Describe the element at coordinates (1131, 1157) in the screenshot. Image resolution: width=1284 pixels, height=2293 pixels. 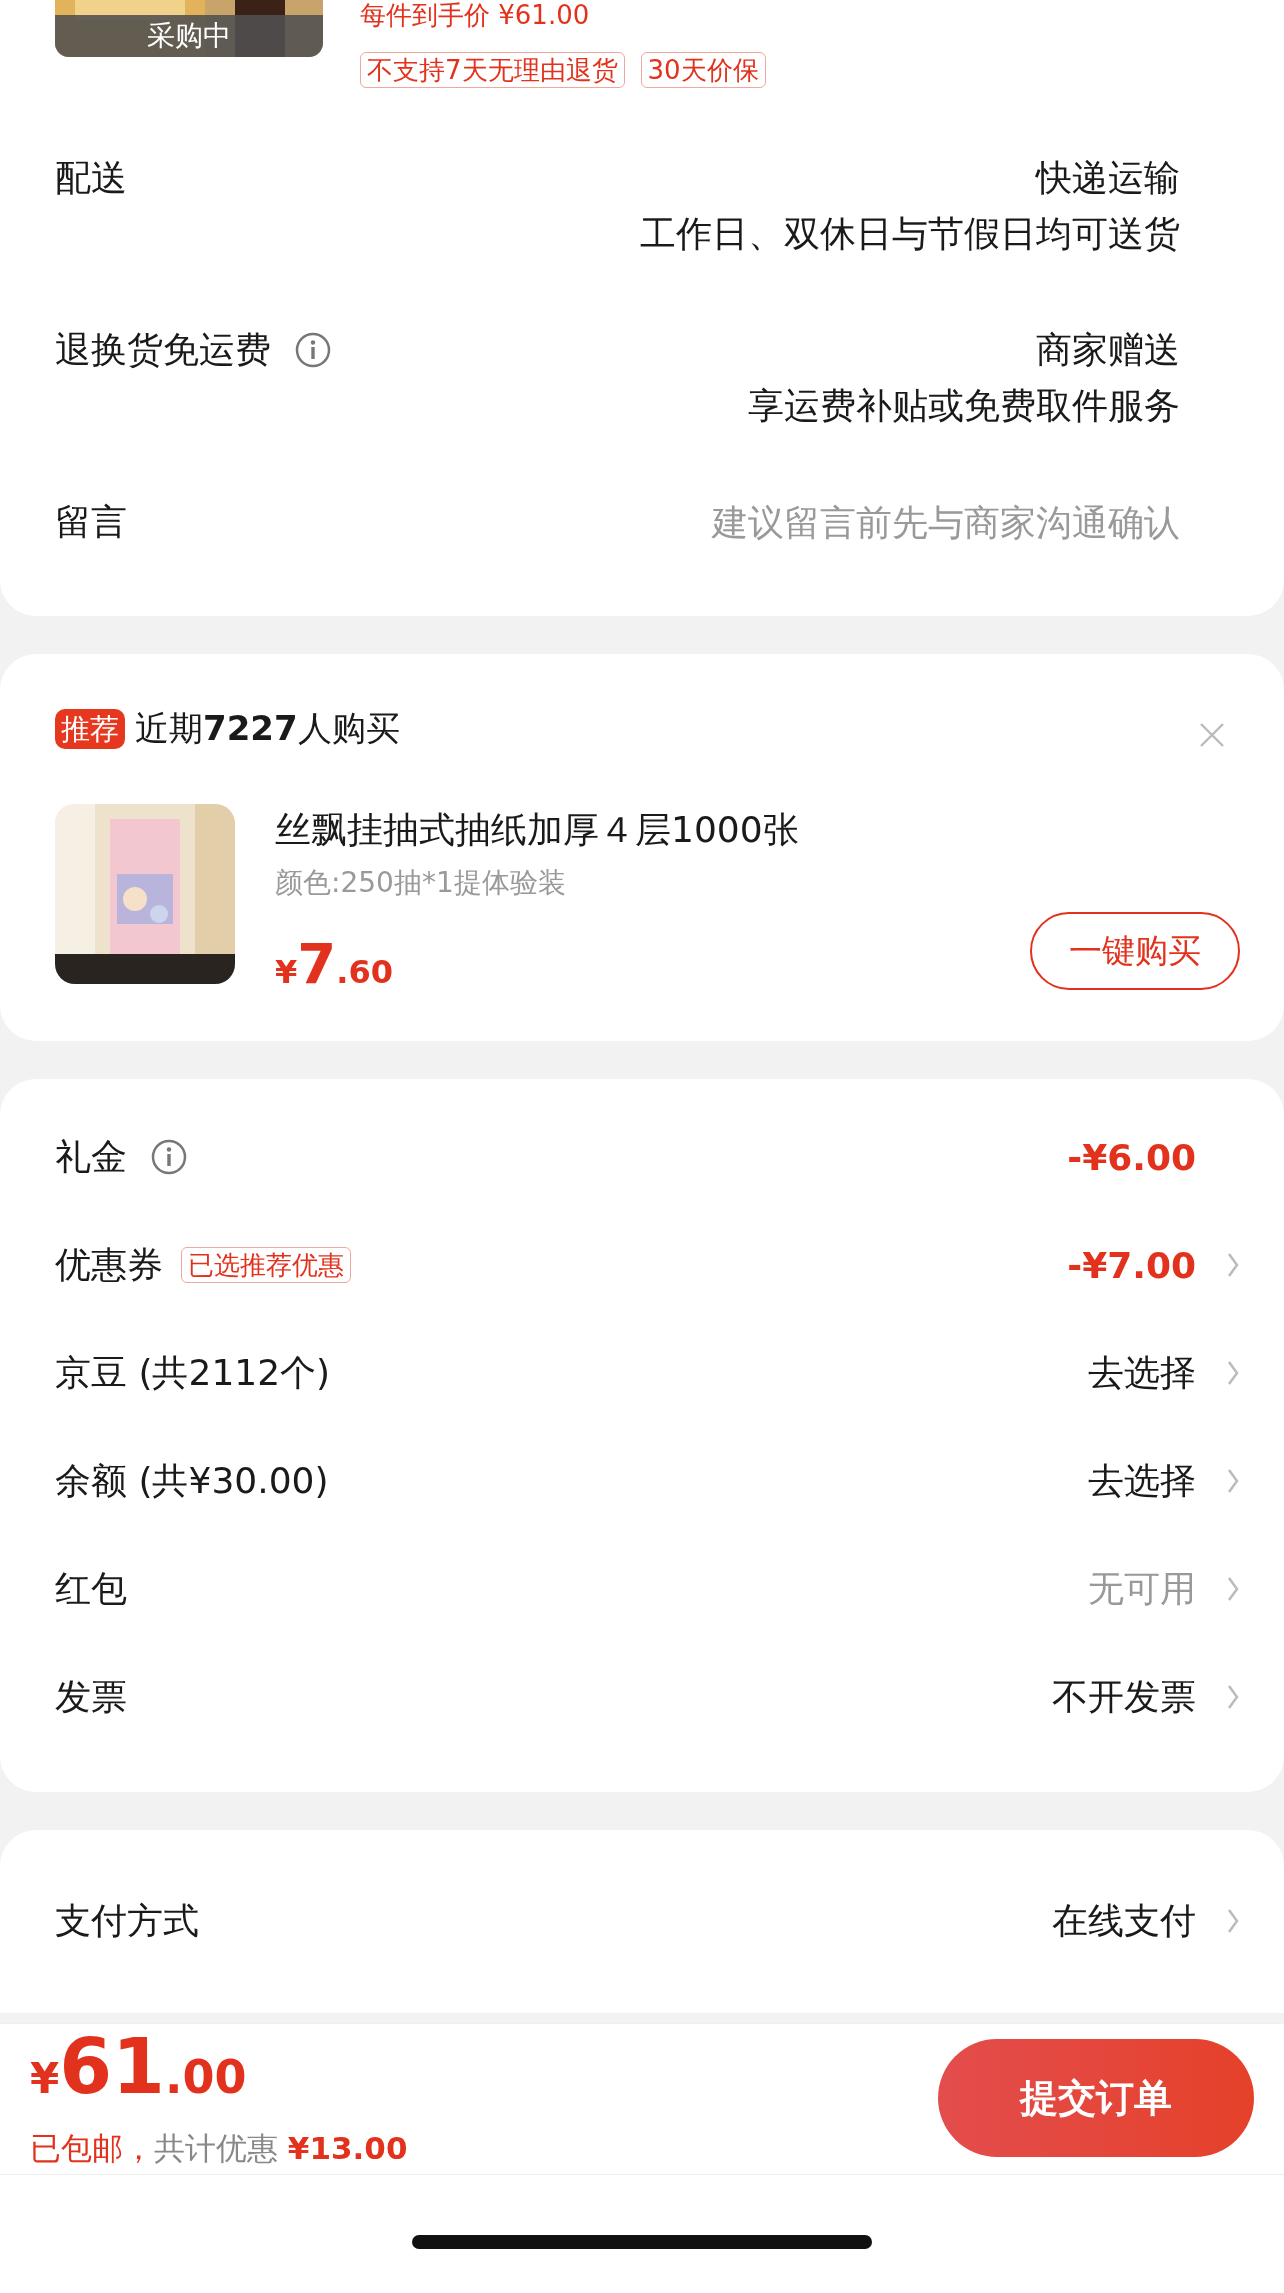
I see `row-value: -¥6.00` at that location.